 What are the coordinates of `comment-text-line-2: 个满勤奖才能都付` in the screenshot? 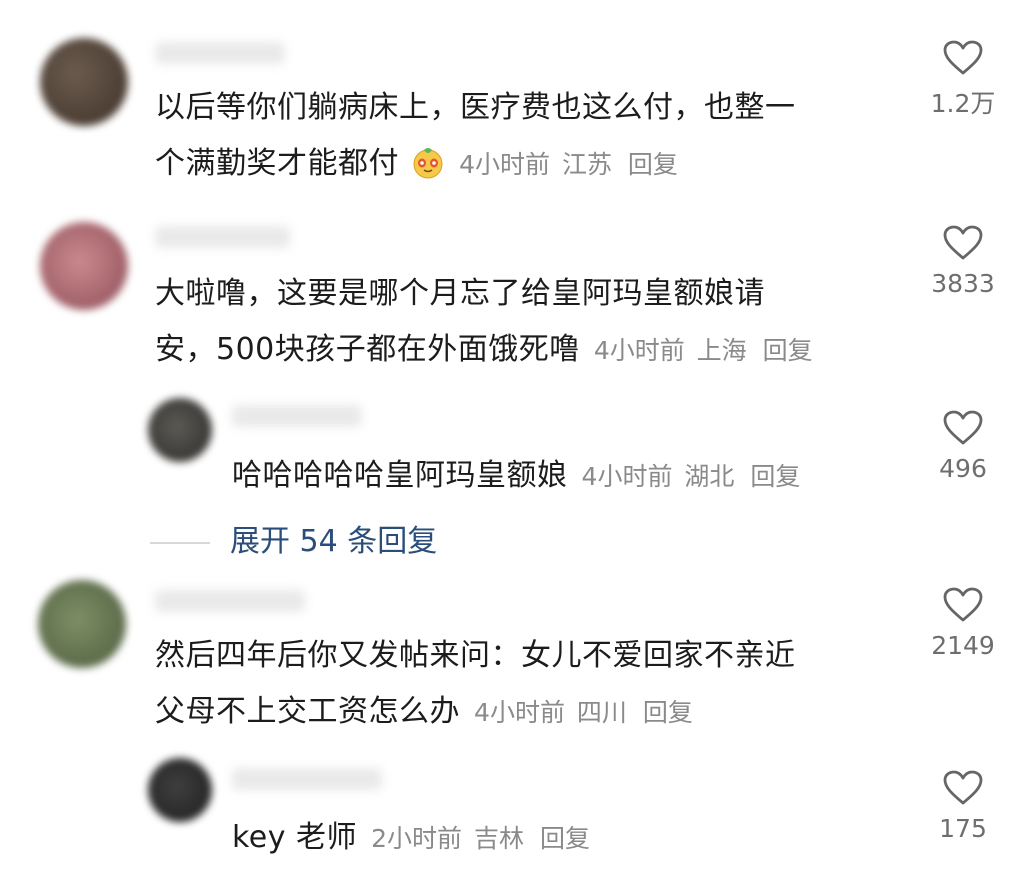 It's located at (277, 163).